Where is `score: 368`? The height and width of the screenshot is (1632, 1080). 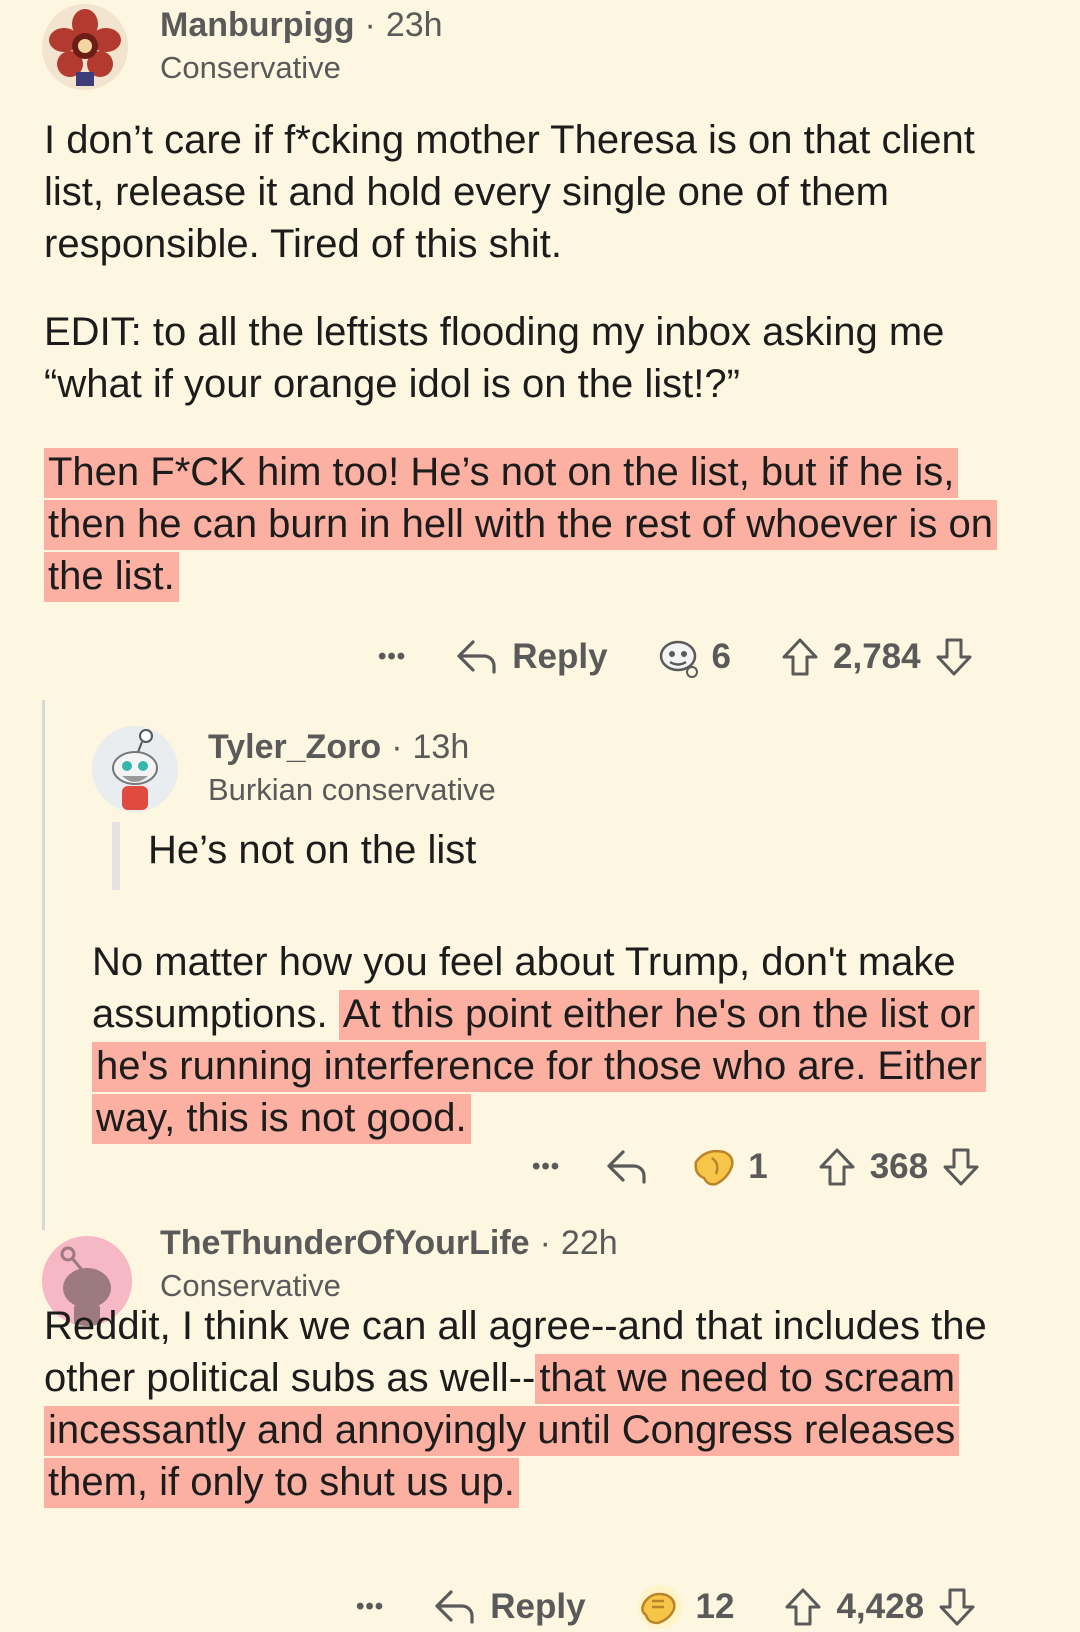
score: 368 is located at coordinates (899, 1166).